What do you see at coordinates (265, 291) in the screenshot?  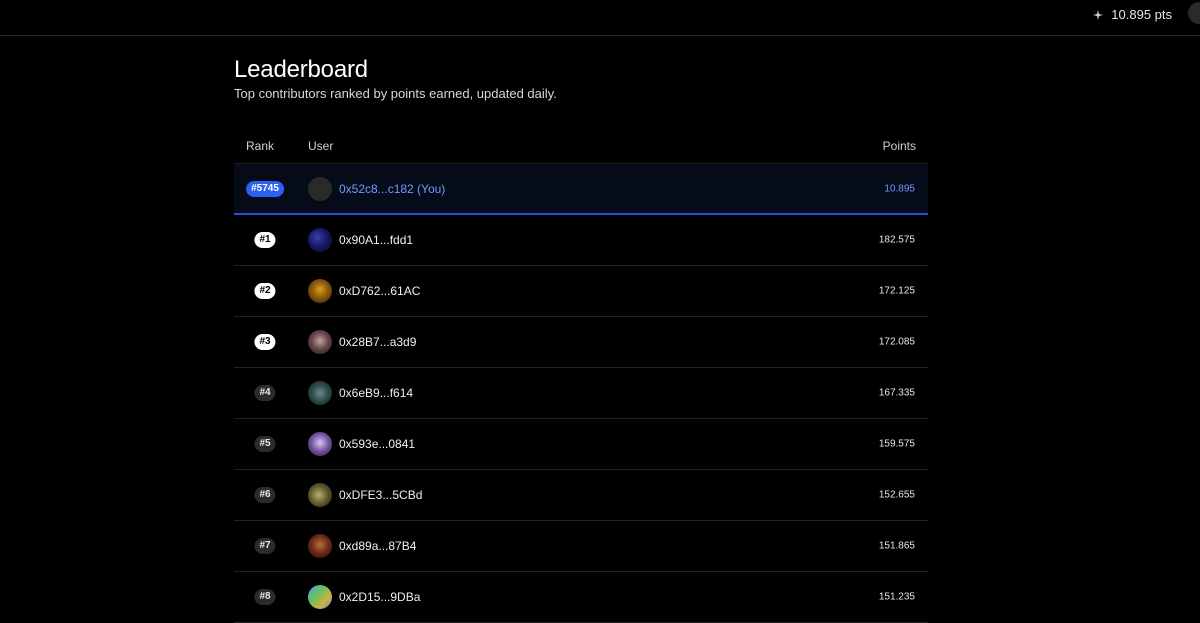 I see `rank-badge: #2` at bounding box center [265, 291].